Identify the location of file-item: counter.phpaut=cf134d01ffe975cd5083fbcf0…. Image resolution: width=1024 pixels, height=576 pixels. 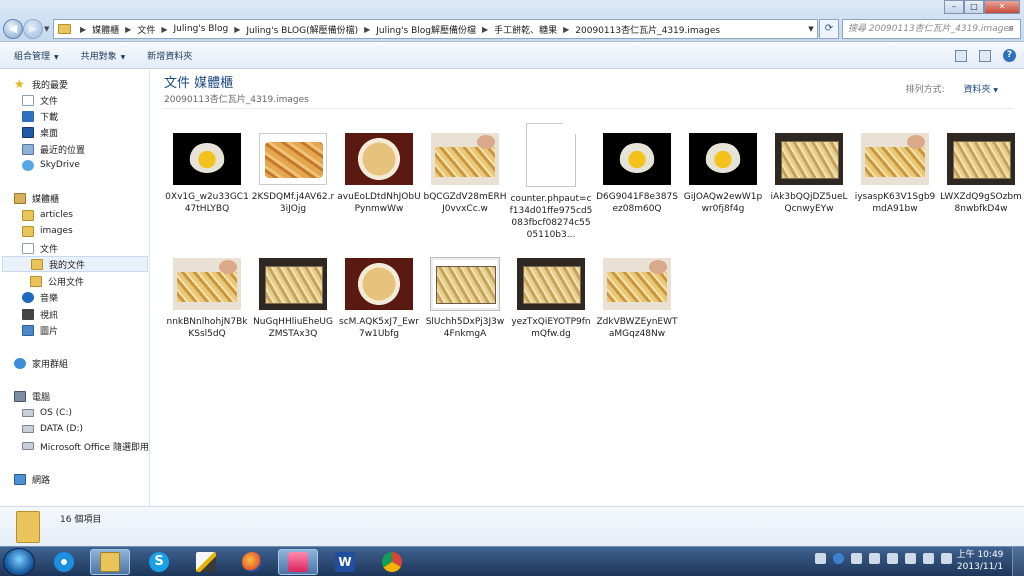
(551, 182).